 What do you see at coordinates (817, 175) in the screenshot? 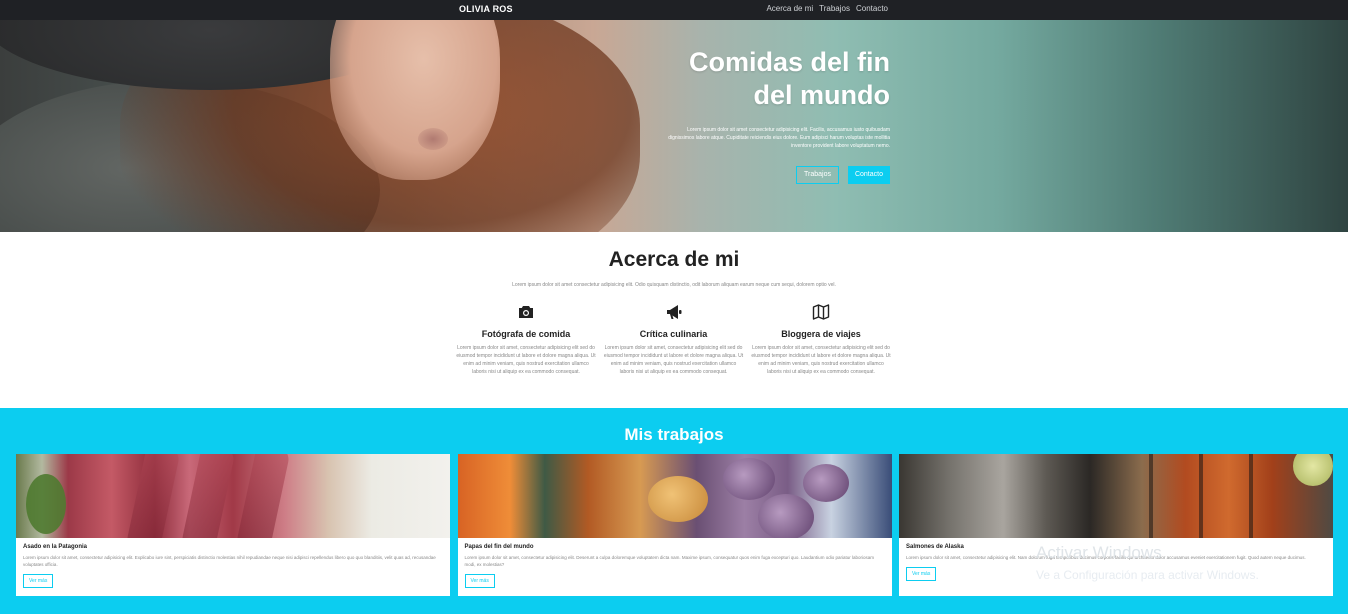
I see `works-button: Trabajos` at bounding box center [817, 175].